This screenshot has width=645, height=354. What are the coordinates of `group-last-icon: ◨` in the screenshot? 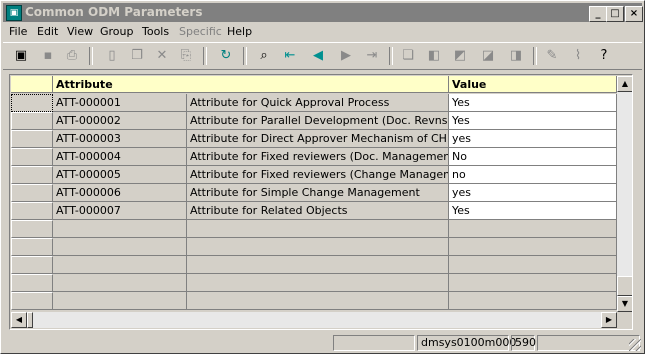 It's located at (516, 55).